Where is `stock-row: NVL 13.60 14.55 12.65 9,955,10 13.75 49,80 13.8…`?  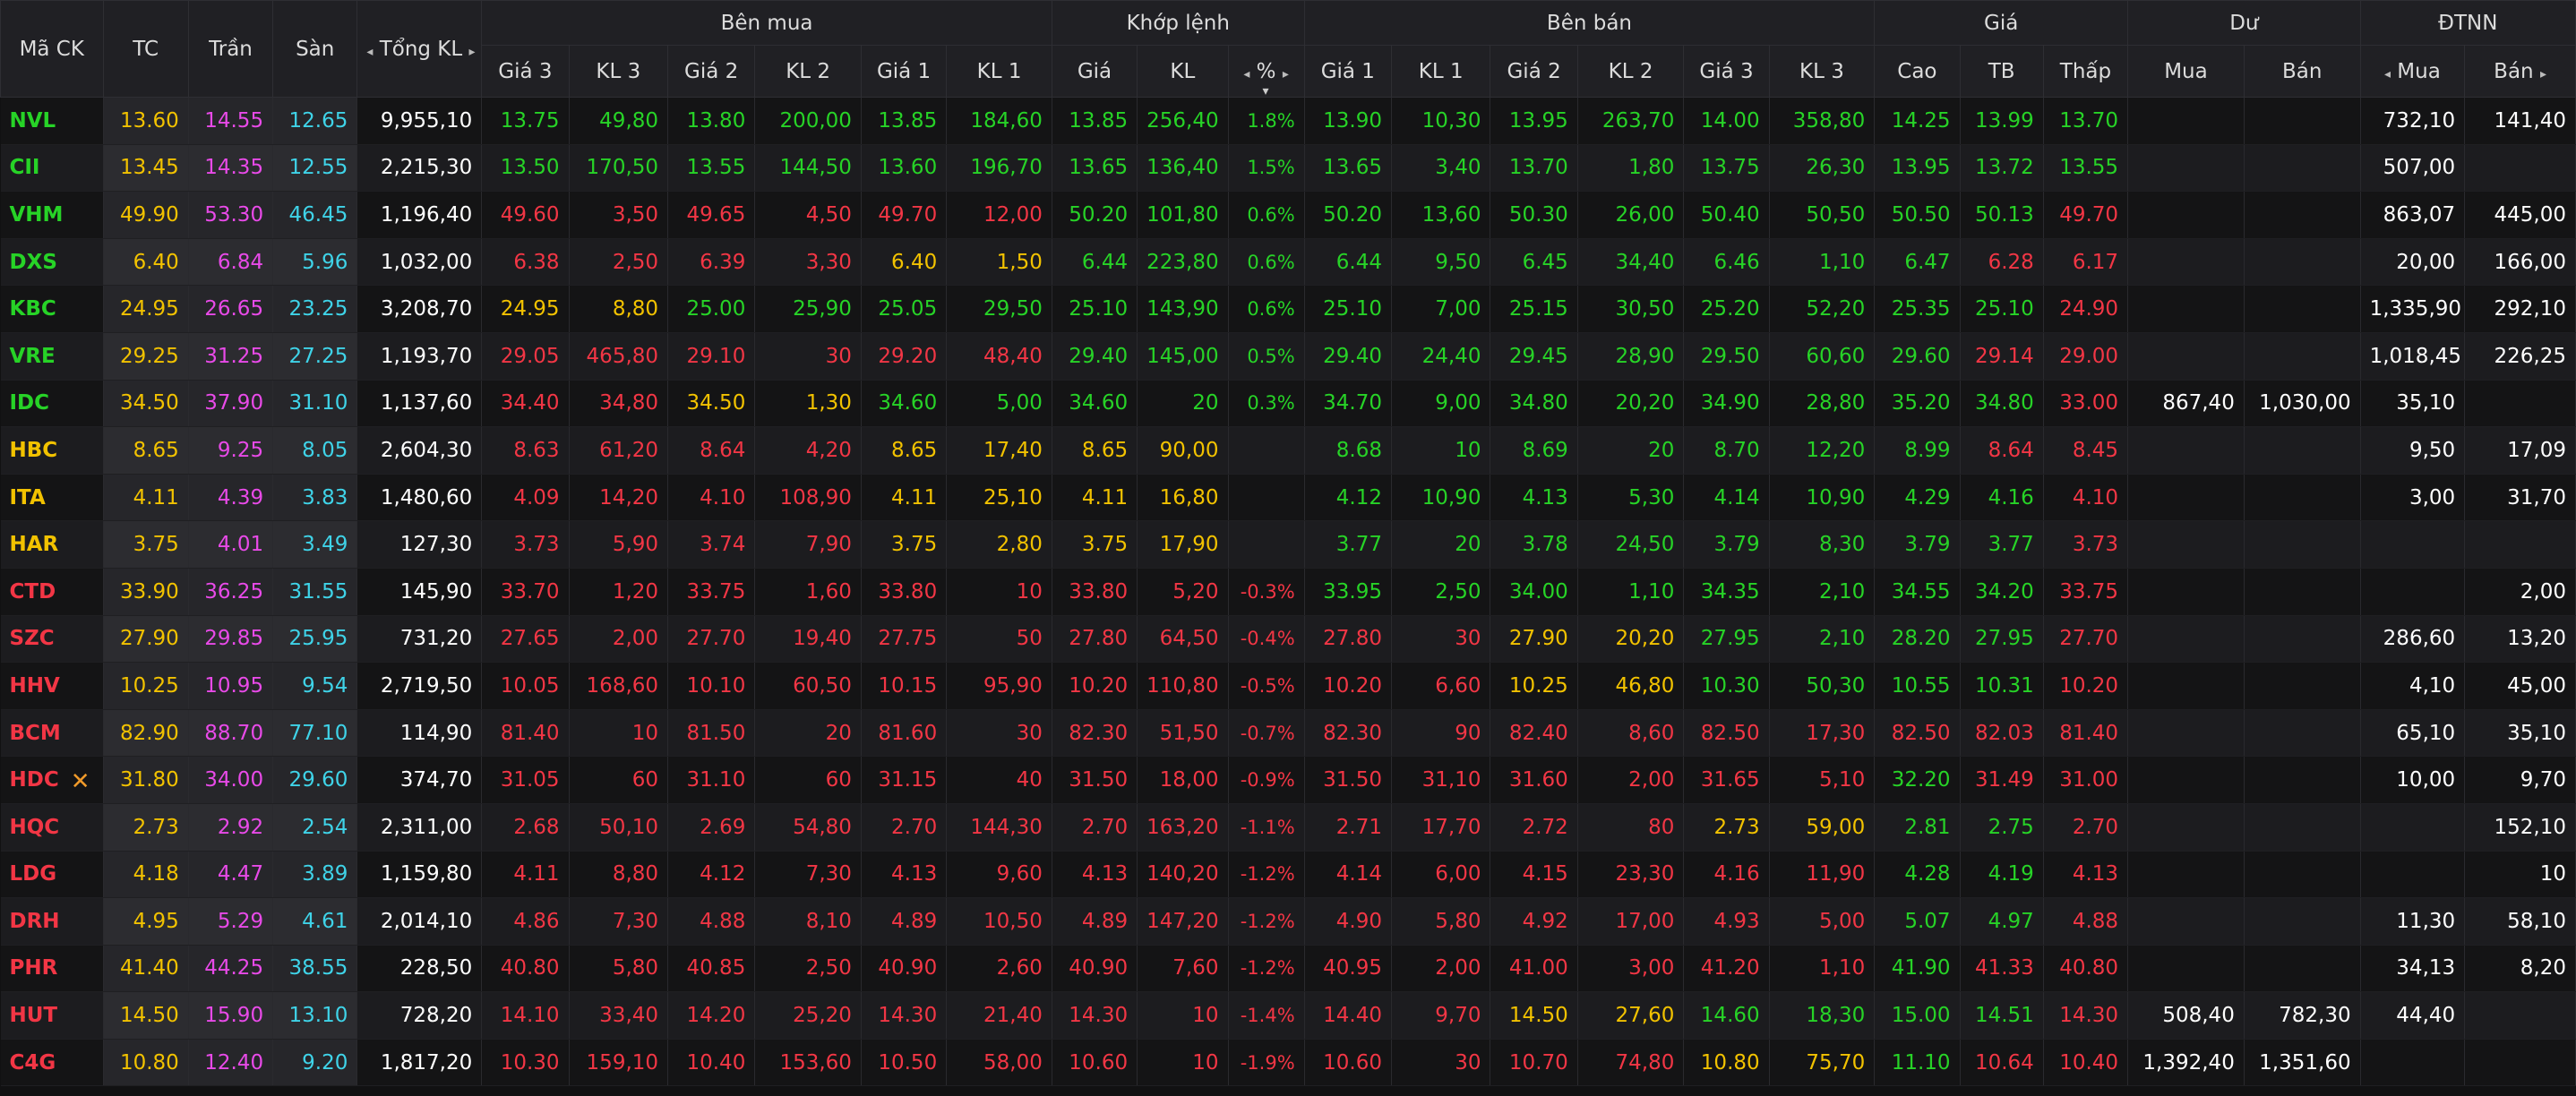 stock-row: NVL 13.60 14.55 12.65 9,955,10 13.75 49,80 13.8… is located at coordinates (1288, 121).